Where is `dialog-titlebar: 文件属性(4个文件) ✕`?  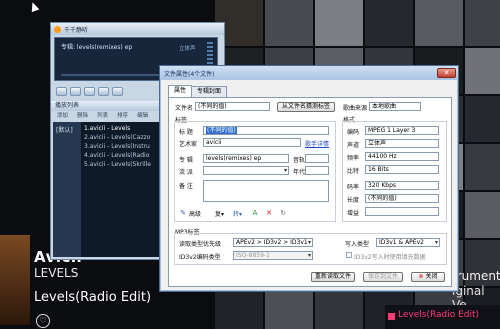
dialog-titlebar: 文件属性(4个文件) ✕ is located at coordinates (309, 73).